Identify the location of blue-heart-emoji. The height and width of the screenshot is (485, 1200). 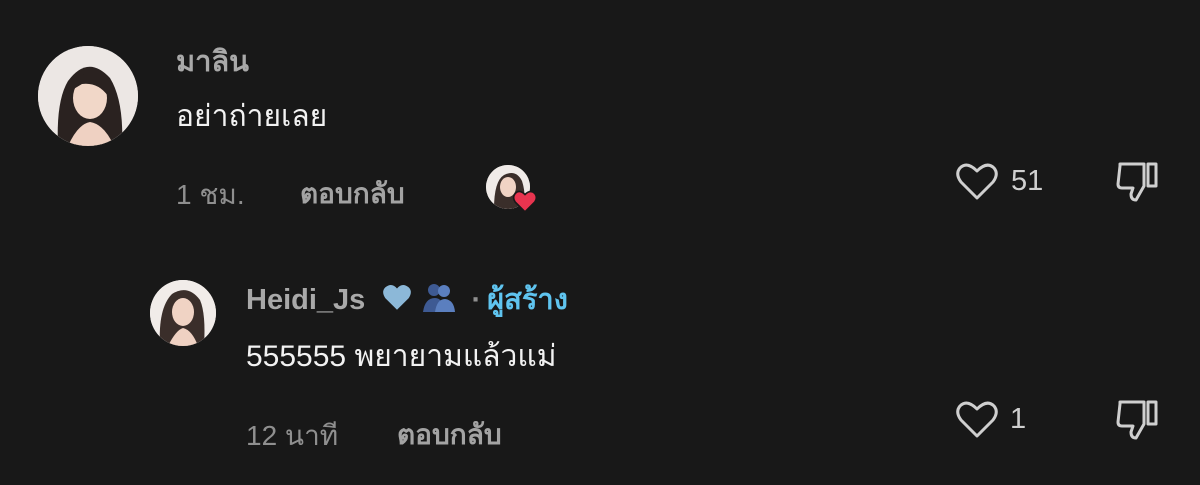
(397, 301).